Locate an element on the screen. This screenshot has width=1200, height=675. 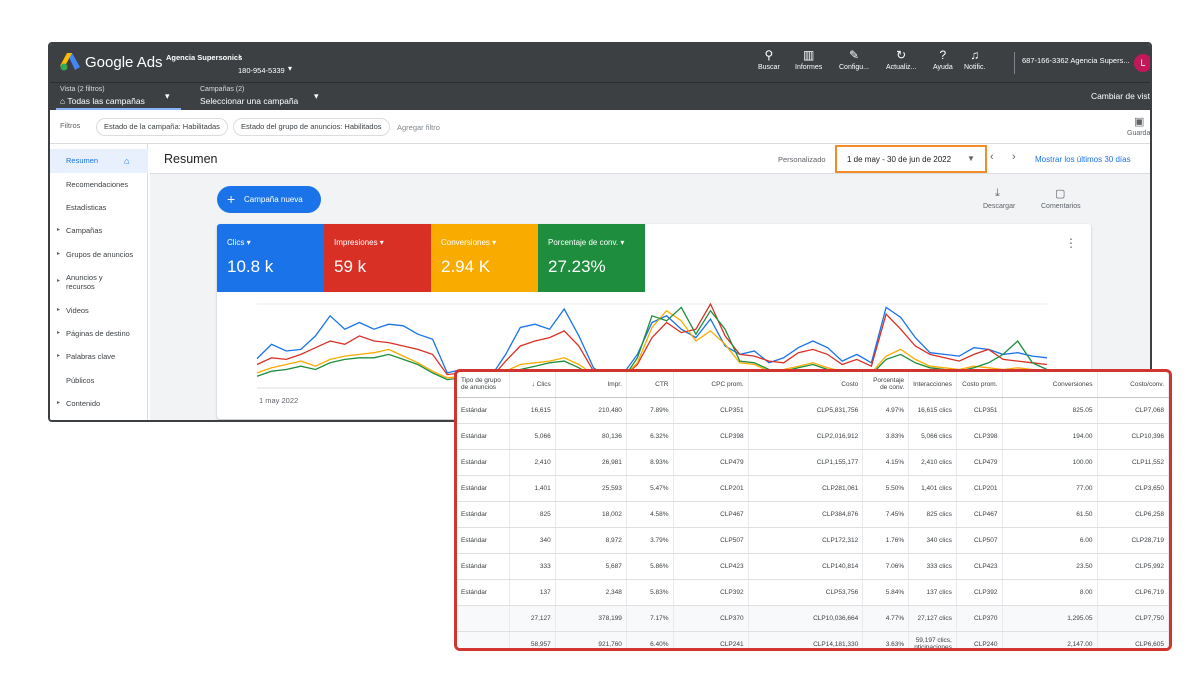
help-tool: ? Ayuda is located at coordinates (943, 59).